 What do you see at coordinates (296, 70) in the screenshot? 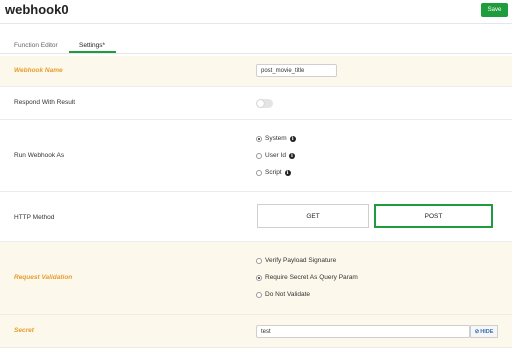
I see `webhook-name-input: post_movie_title` at bounding box center [296, 70].